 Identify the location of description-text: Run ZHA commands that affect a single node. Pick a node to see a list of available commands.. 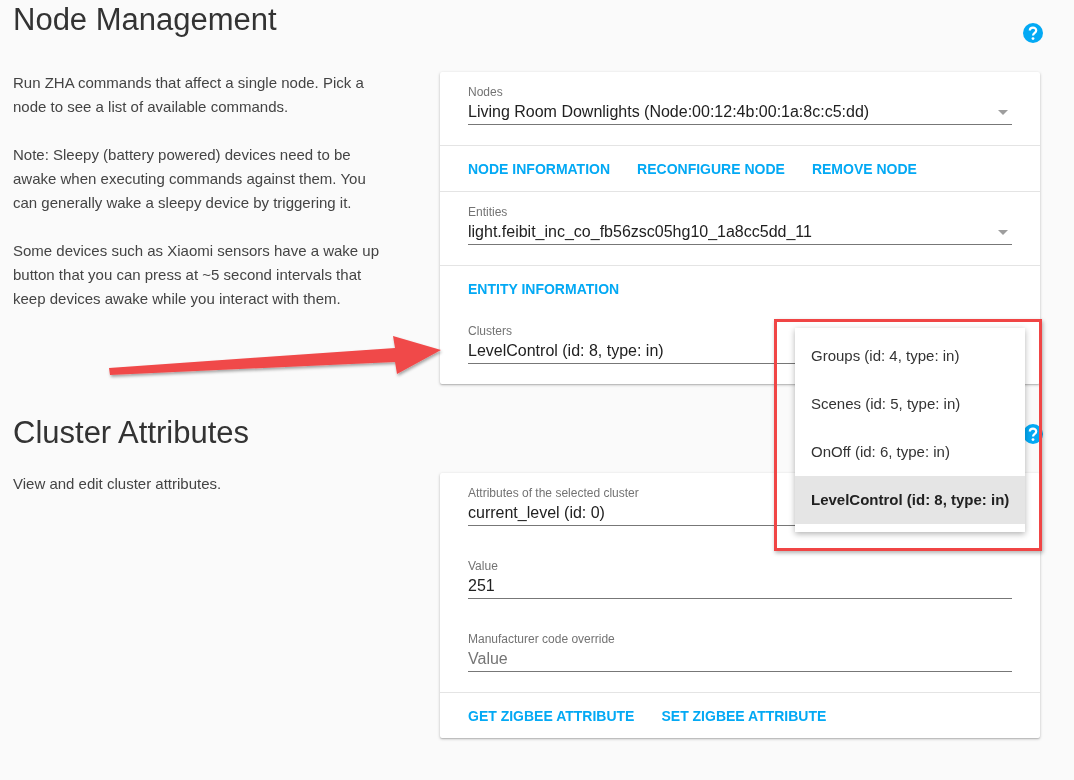
(189, 95).